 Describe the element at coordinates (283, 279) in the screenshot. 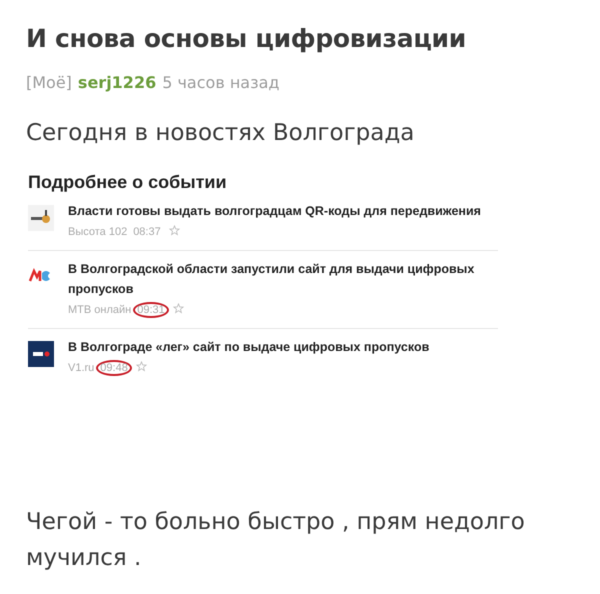

I see `news-headline: В Волгоградской области запустили сайт для выдачи цифровых пропусков` at that location.